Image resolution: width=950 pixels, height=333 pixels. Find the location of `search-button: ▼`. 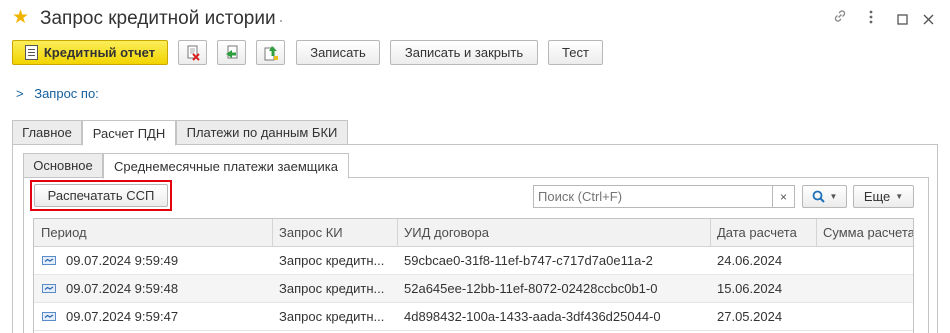

search-button: ▼ is located at coordinates (824, 196).